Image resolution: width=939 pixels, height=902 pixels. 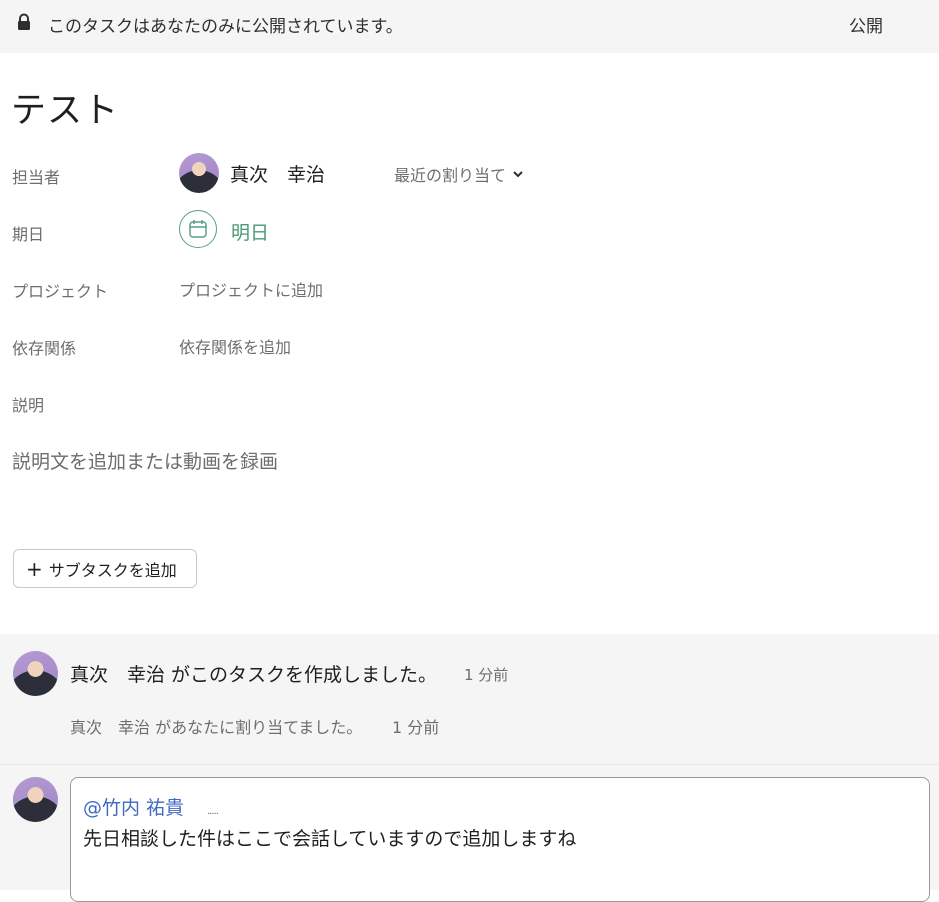 I want to click on activity-created-story: 真次 幸治 がこのタスクを作成しました。, so click(x=254, y=675).